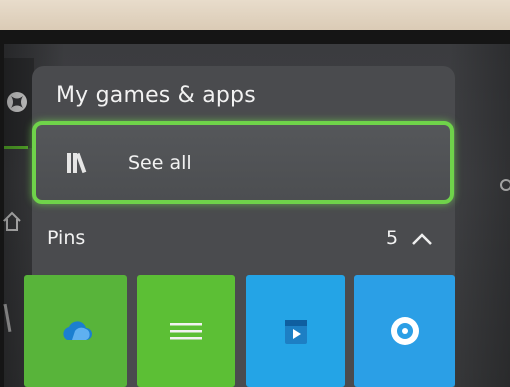 This screenshot has width=510, height=387. I want to click on pin-tile-movies-tv, so click(295, 331).